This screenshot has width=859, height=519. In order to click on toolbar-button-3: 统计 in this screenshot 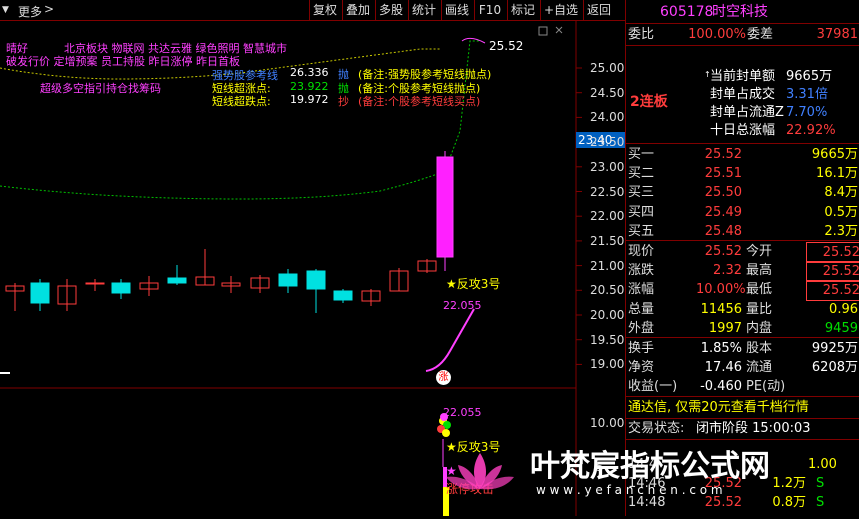, I will do `click(423, 10)`.